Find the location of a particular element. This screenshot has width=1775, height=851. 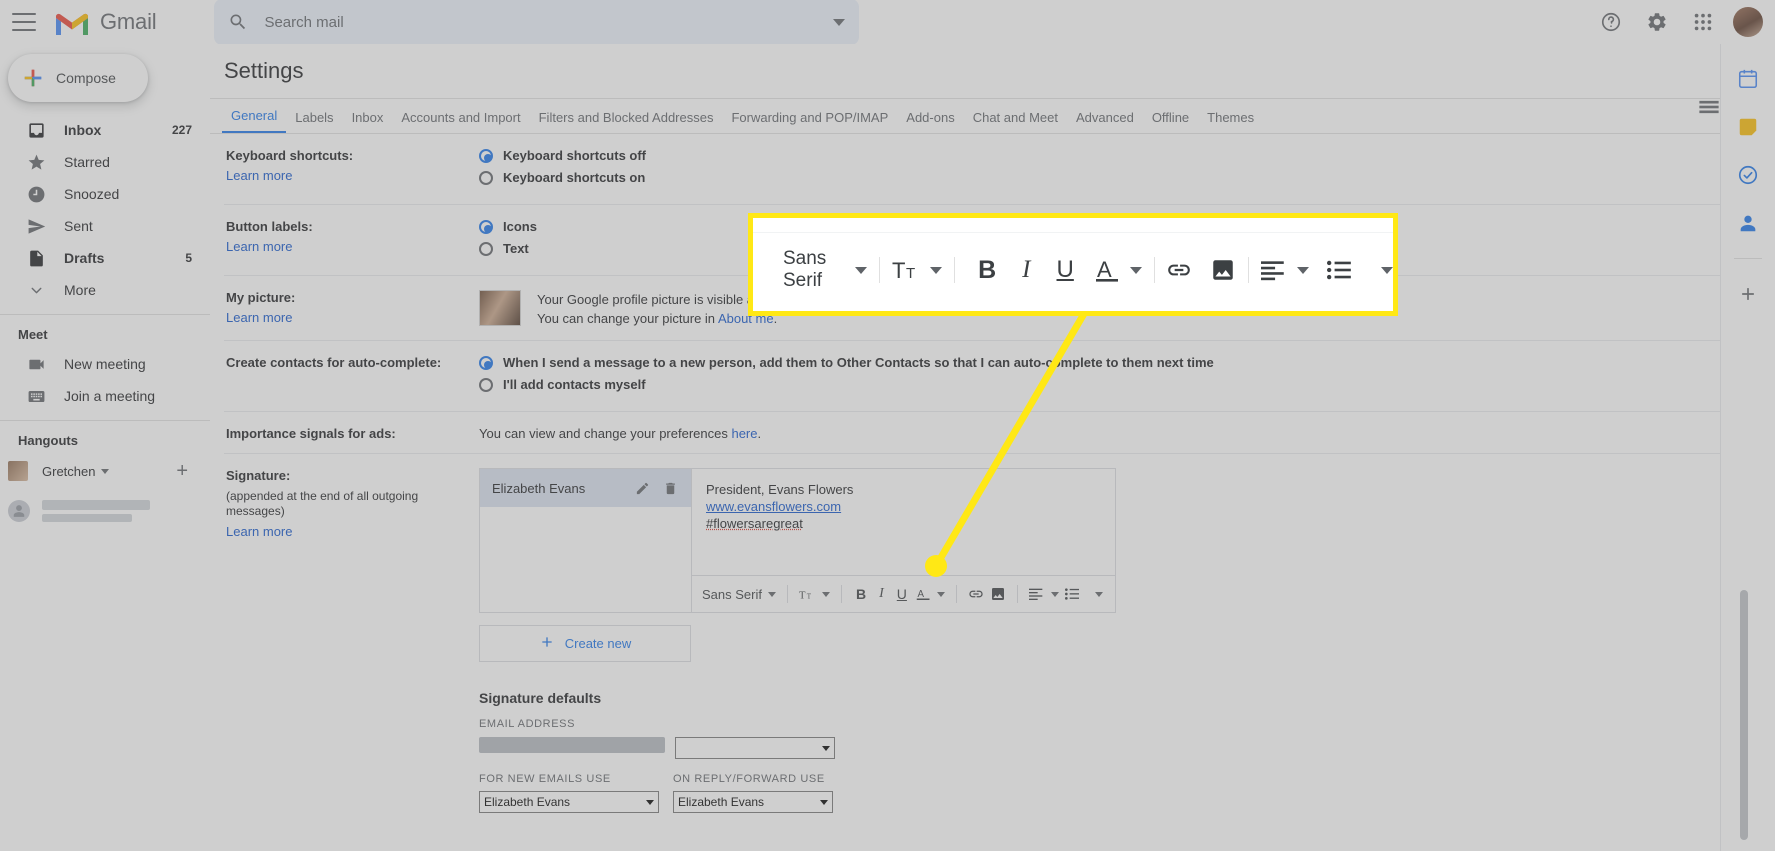

sidebar-item-join-meeting: Join a meeting is located at coordinates (105, 396).